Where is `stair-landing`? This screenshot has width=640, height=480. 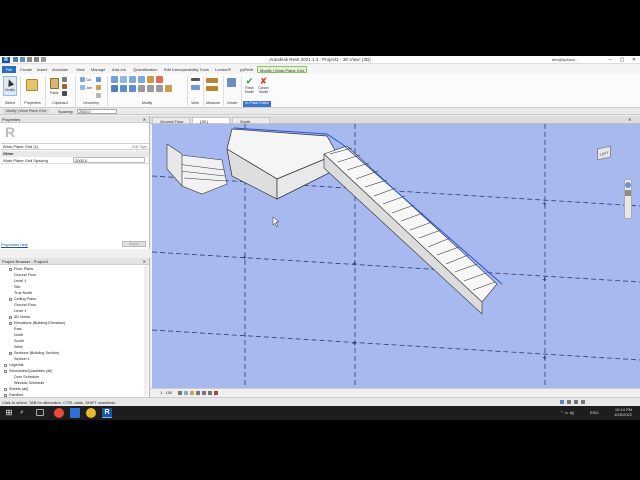 stair-landing is located at coordinates (282, 164).